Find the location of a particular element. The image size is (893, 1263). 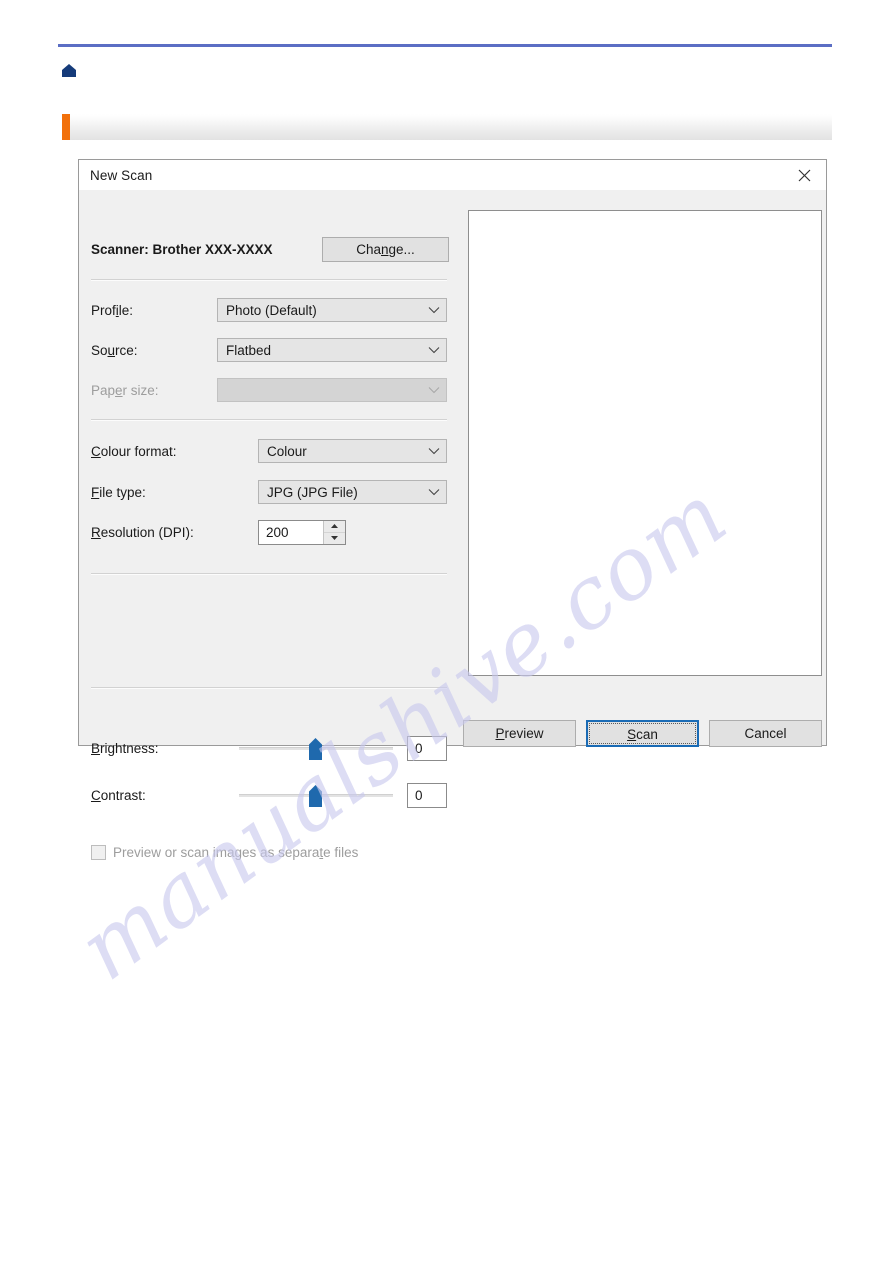

resolution-label: Resolution (DPI): is located at coordinates (142, 532).